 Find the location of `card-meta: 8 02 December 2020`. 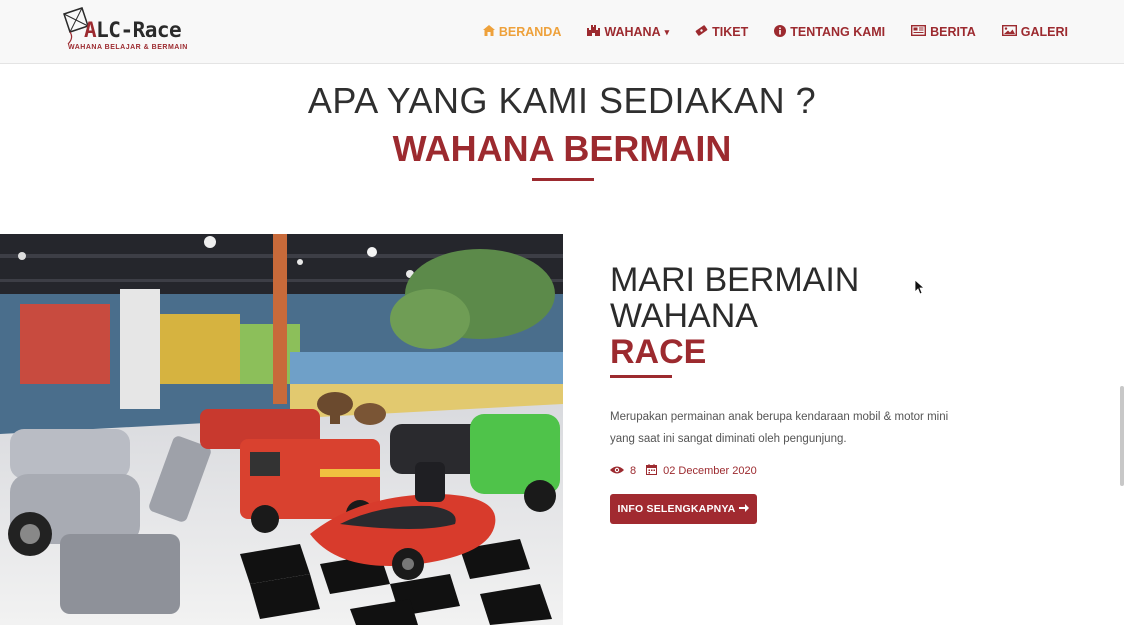

card-meta: 8 02 December 2020 is located at coordinates (683, 471).